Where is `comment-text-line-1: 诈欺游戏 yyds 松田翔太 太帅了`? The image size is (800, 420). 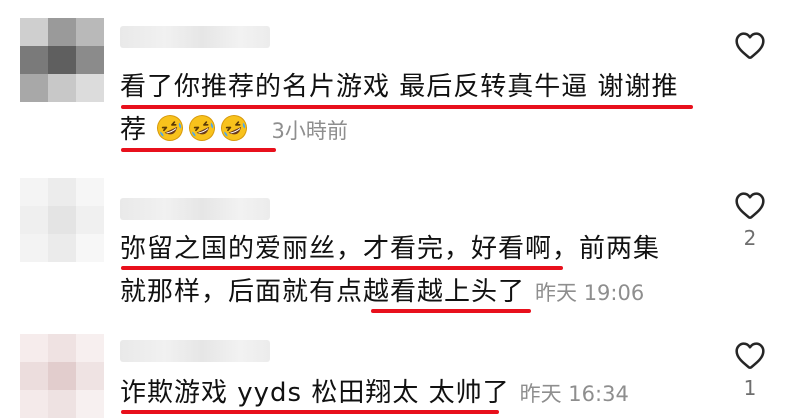 comment-text-line-1: 诈欺游戏 yyds 松田翔太 太帅了 is located at coordinates (315, 393).